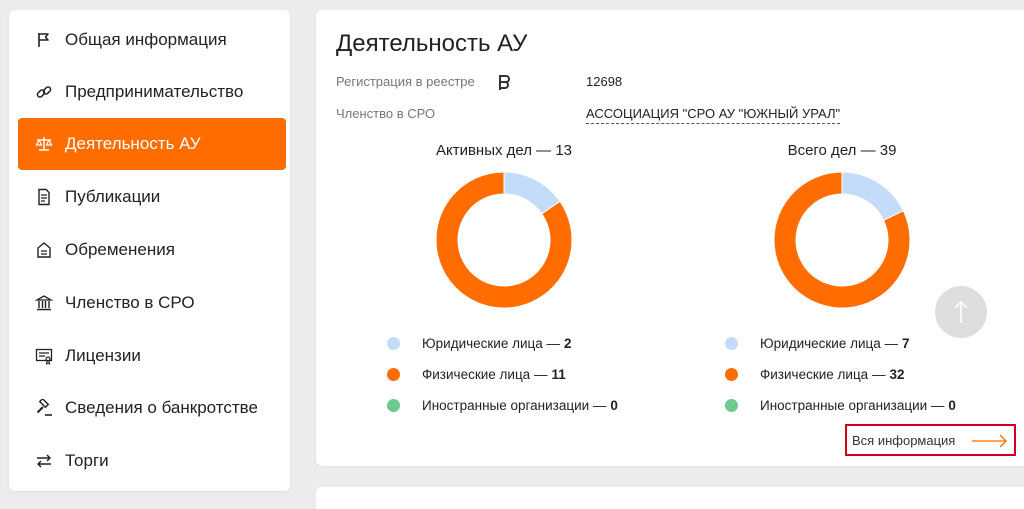 This screenshot has height=509, width=1024. I want to click on archive-box-icon, so click(44, 250).